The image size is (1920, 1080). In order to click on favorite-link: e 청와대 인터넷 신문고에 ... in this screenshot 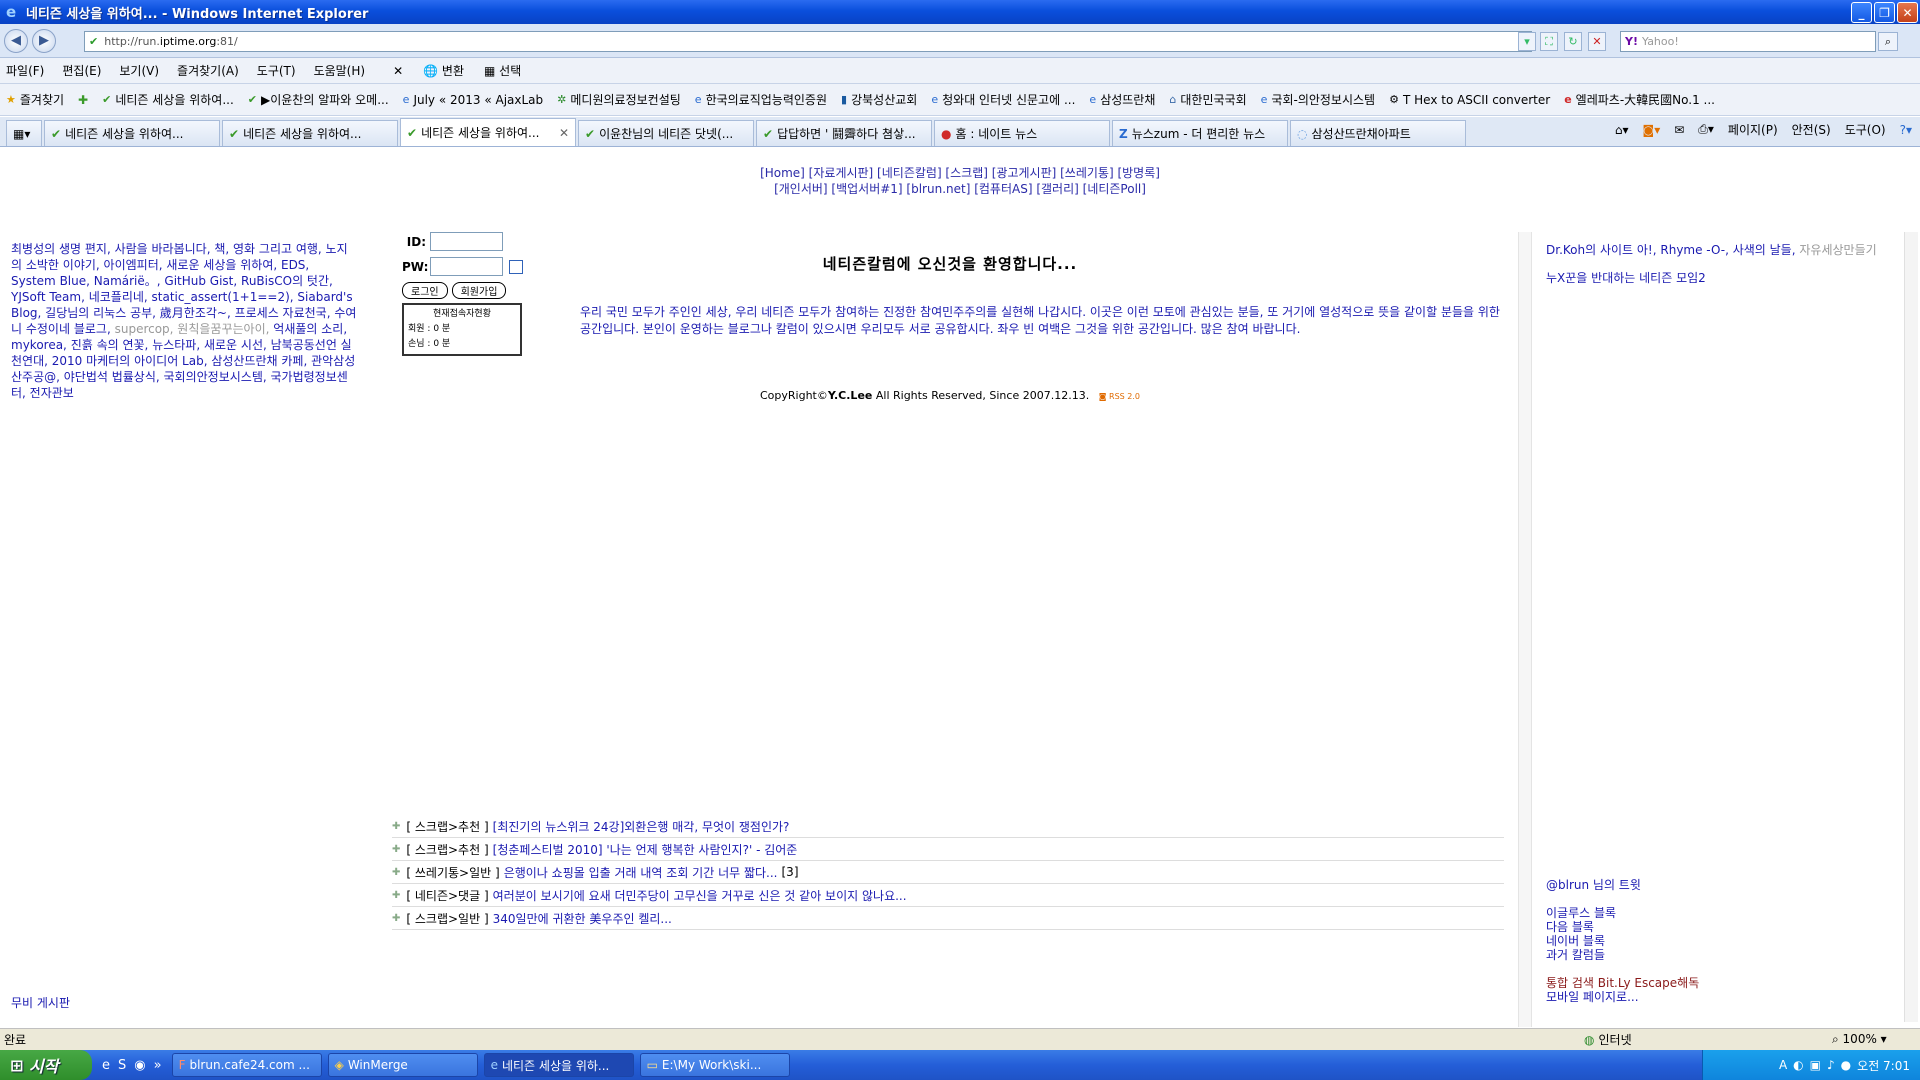, I will do `click(1003, 99)`.